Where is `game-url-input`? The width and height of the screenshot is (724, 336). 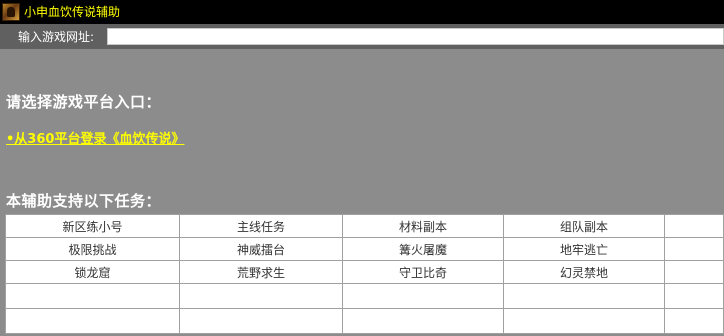 game-url-input is located at coordinates (415, 36).